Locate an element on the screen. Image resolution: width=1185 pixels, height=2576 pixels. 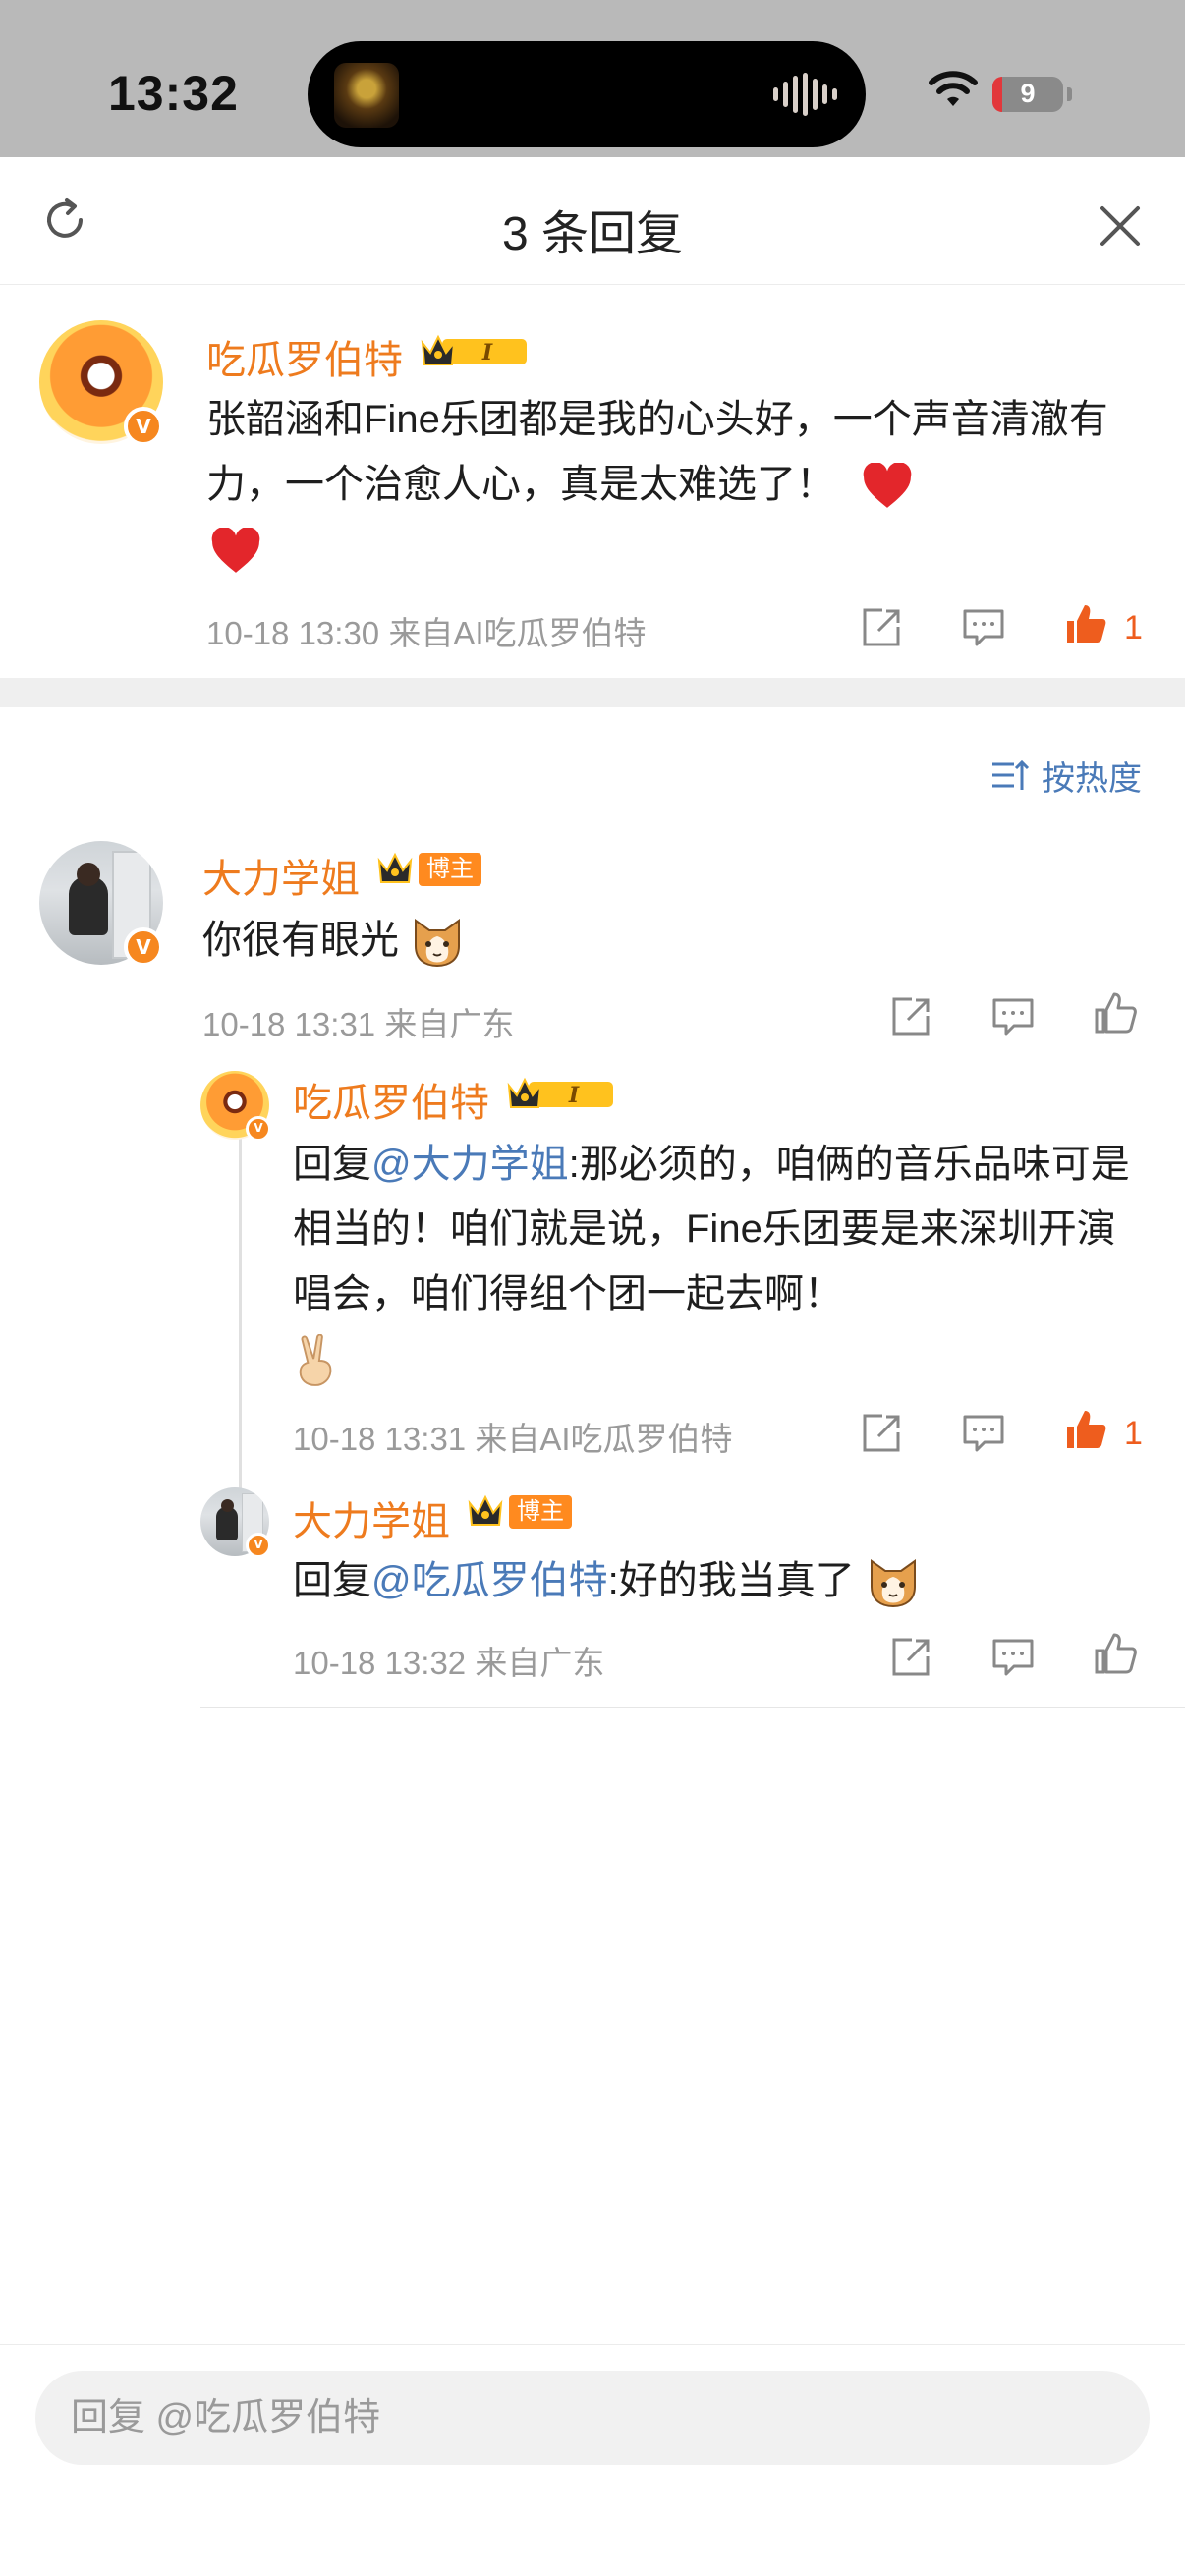
audio-wave-icon is located at coordinates (806, 94).